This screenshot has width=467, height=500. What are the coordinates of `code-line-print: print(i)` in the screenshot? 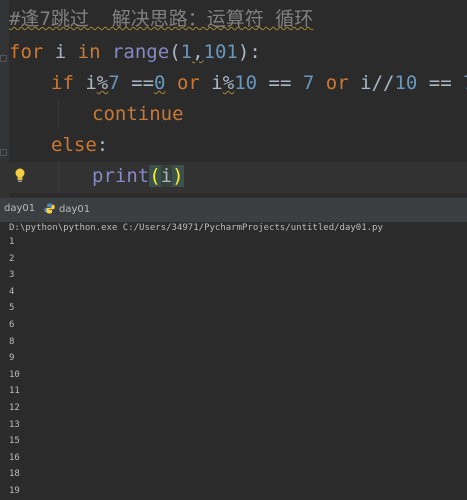 It's located at (138, 176).